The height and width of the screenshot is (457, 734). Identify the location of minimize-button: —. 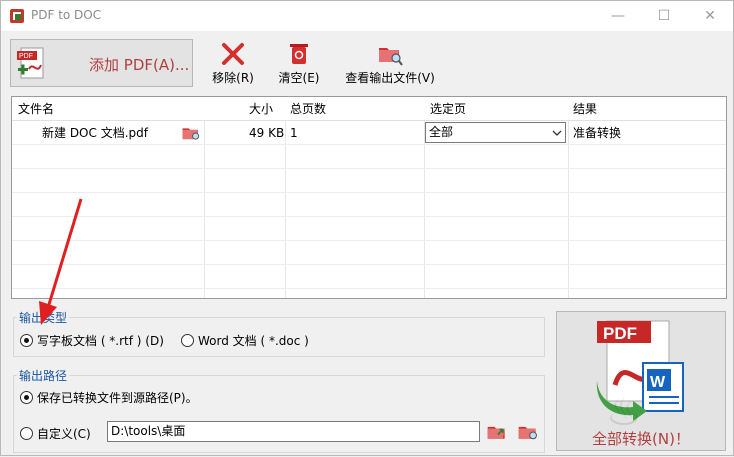
(618, 16).